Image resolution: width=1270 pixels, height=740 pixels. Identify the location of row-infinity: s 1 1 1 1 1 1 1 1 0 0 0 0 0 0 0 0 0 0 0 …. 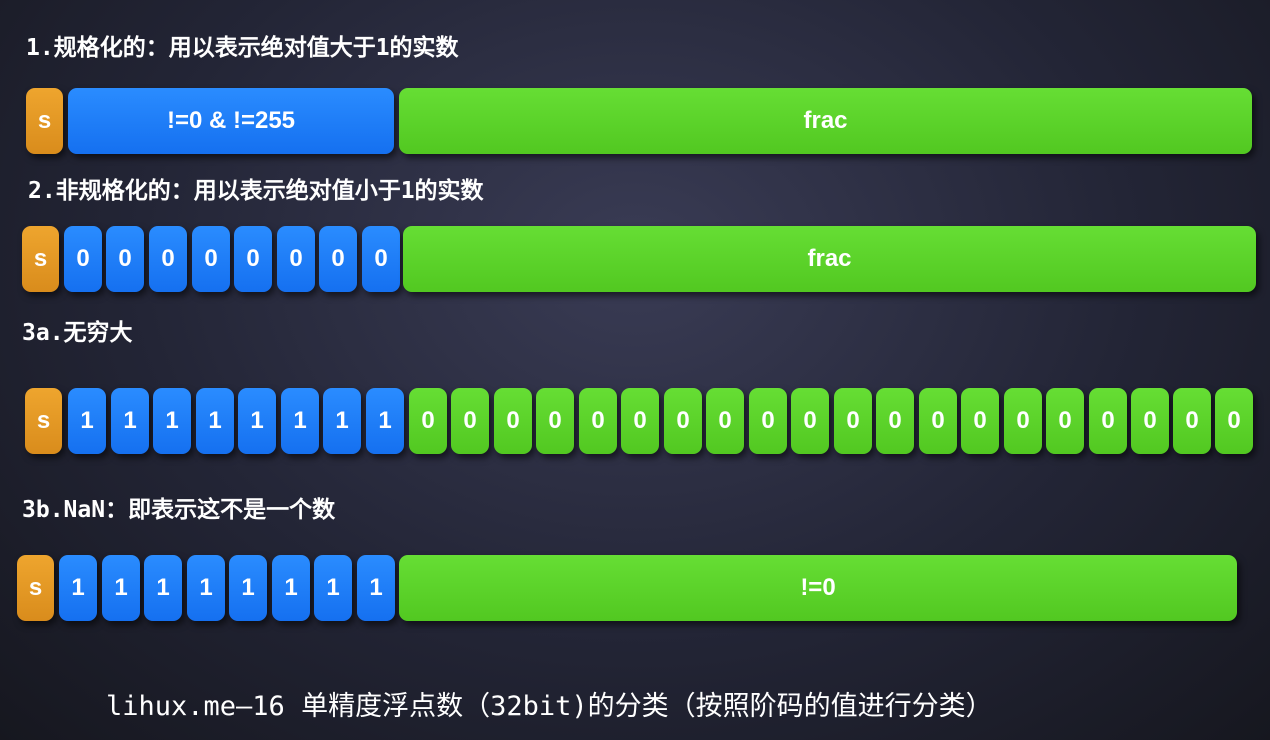
(635, 421).